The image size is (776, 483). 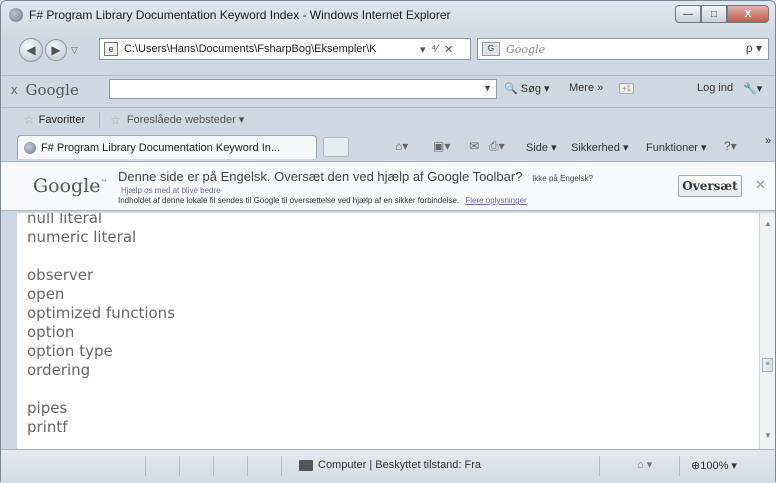 What do you see at coordinates (497, 146) in the screenshot?
I see `print-icon: ⎙▾` at bounding box center [497, 146].